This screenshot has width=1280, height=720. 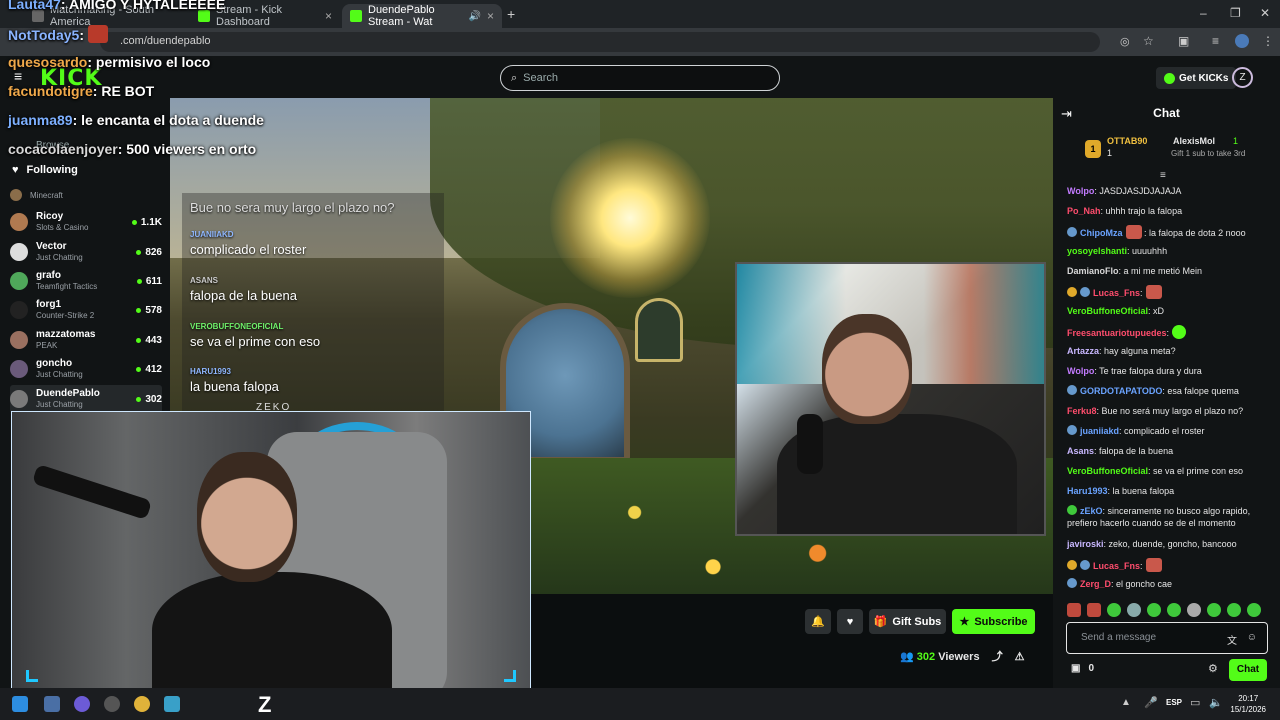 What do you see at coordinates (1082, 411) in the screenshot?
I see `chat-username: Ferku8` at bounding box center [1082, 411].